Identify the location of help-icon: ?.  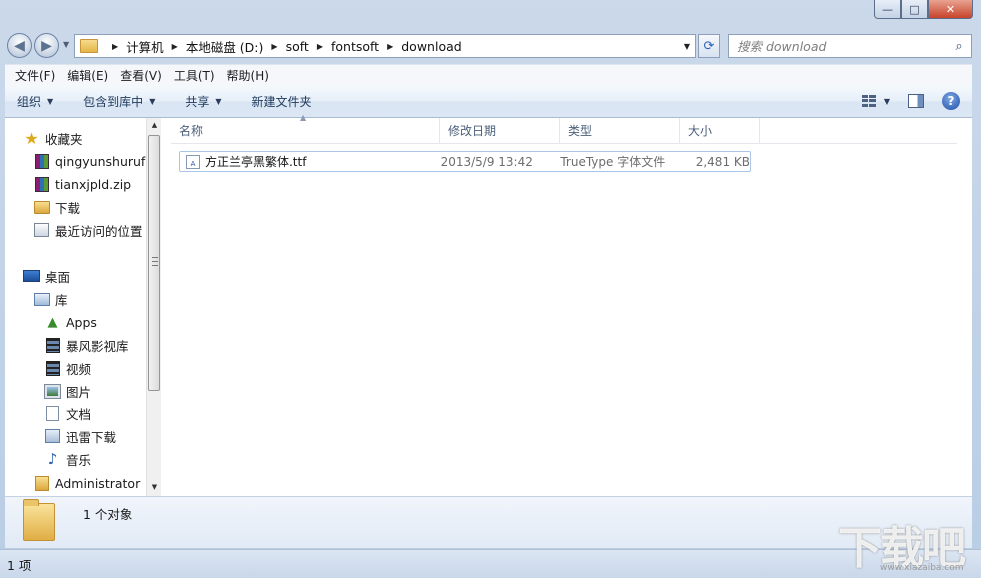
(951, 101).